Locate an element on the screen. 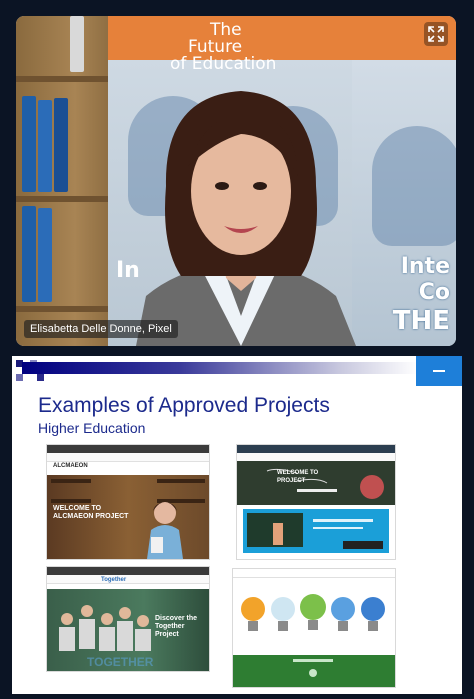 This screenshot has width=474, height=699. thumbnail-hero-text: Discover the Together Project is located at coordinates (176, 626).